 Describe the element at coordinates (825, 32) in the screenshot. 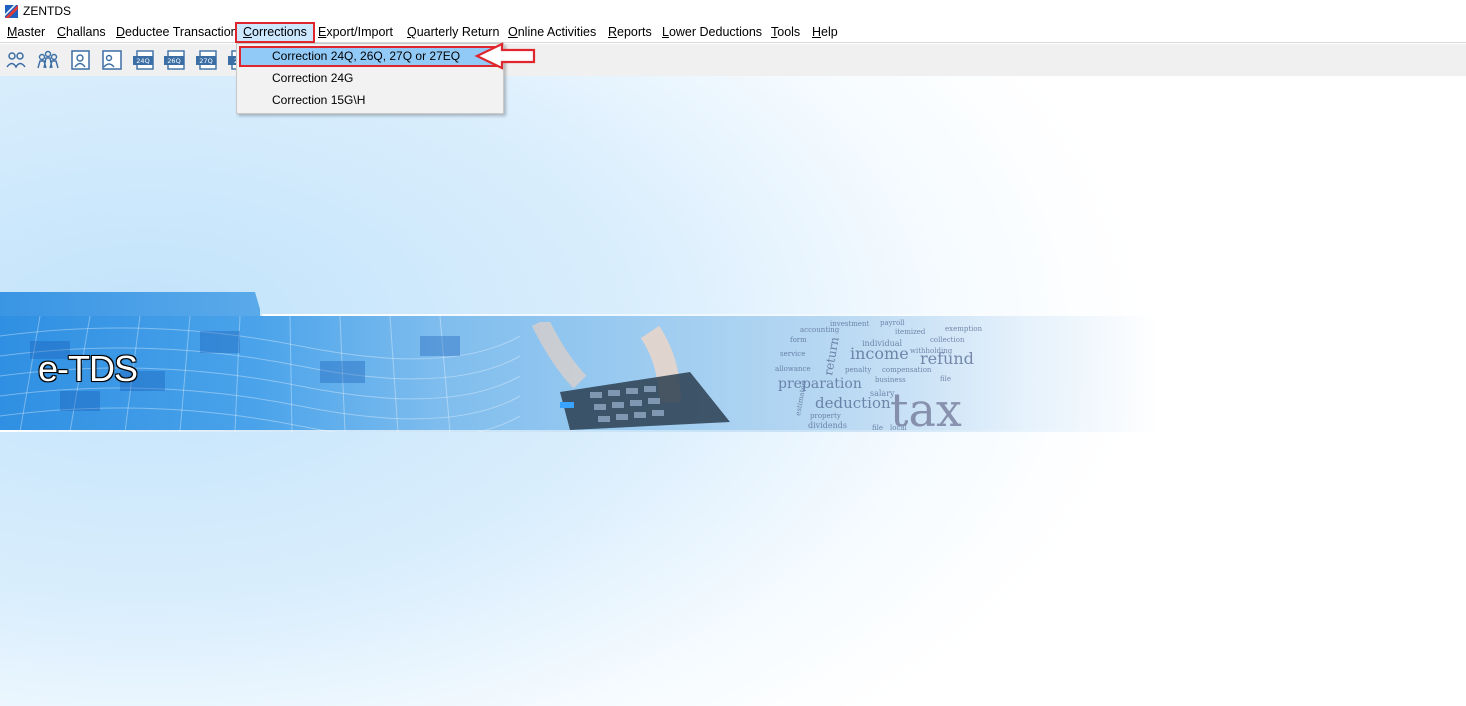

I see `menu-help: Help` at that location.